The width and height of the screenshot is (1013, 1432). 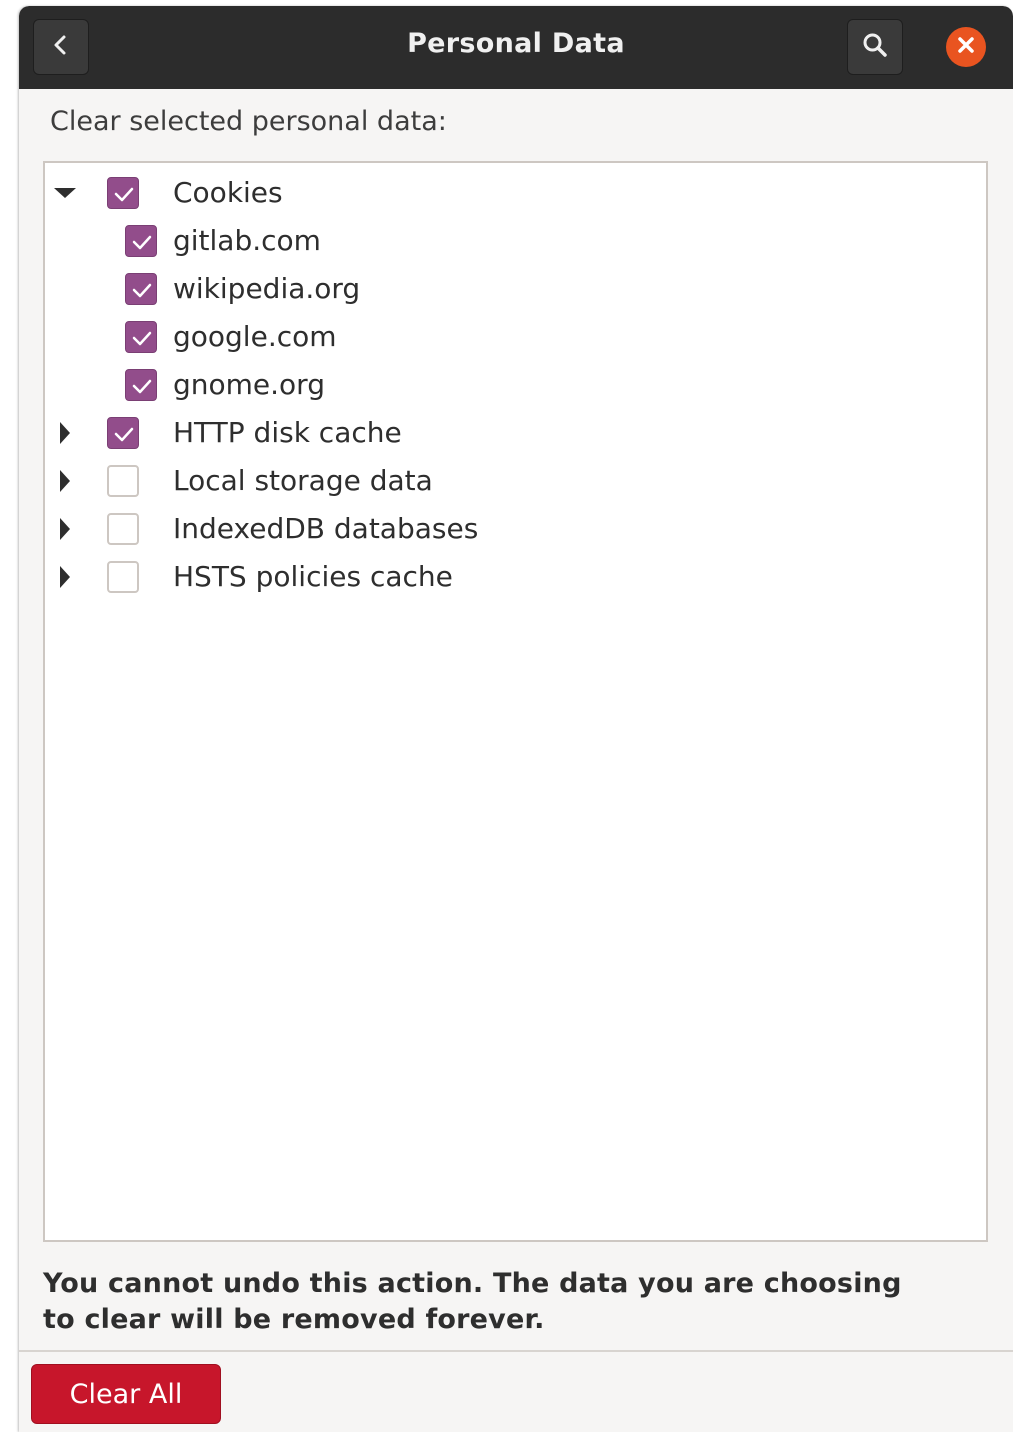 I want to click on tree-row: IndexedDB databases, so click(x=515, y=529).